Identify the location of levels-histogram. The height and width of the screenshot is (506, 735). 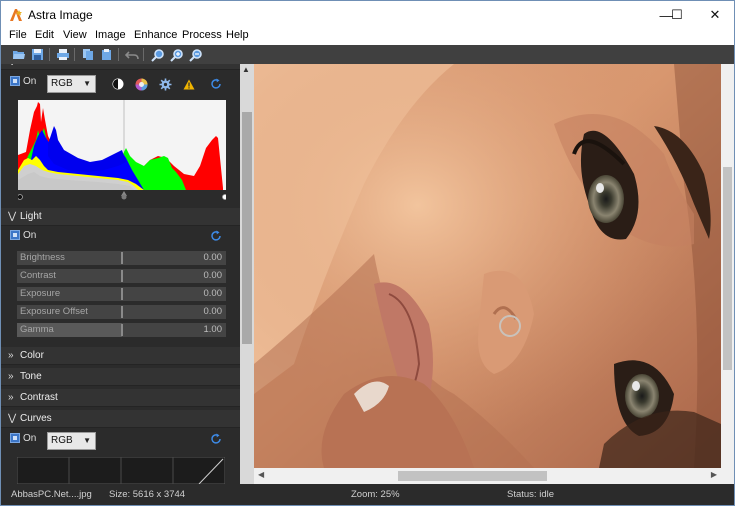
(122, 150).